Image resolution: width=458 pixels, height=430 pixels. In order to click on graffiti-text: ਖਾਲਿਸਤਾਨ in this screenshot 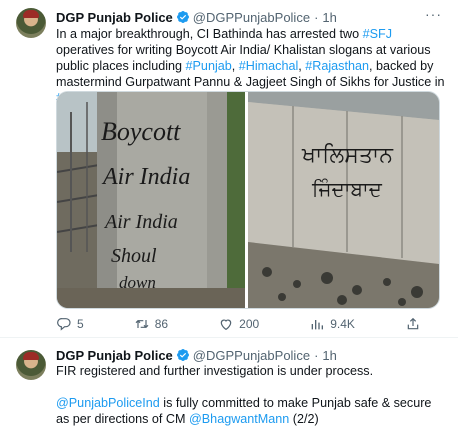, I will do `click(347, 155)`.